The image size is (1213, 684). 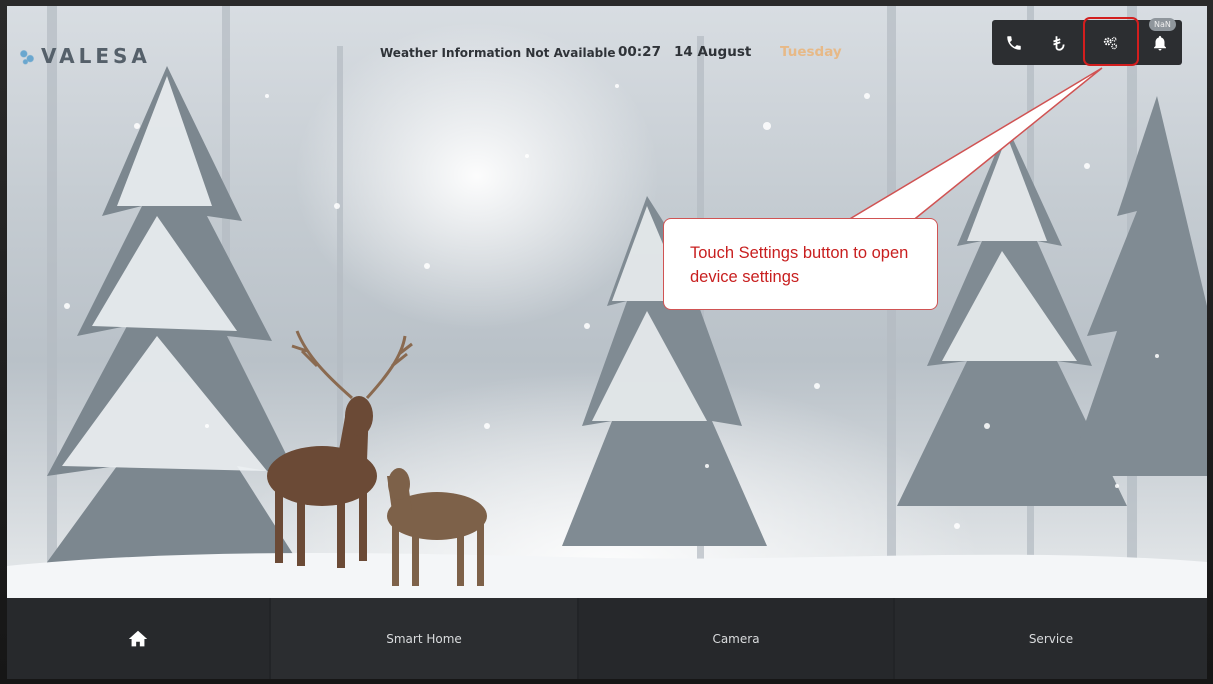 I want to click on nav-smart-home: Smart Home, so click(x=424, y=638).